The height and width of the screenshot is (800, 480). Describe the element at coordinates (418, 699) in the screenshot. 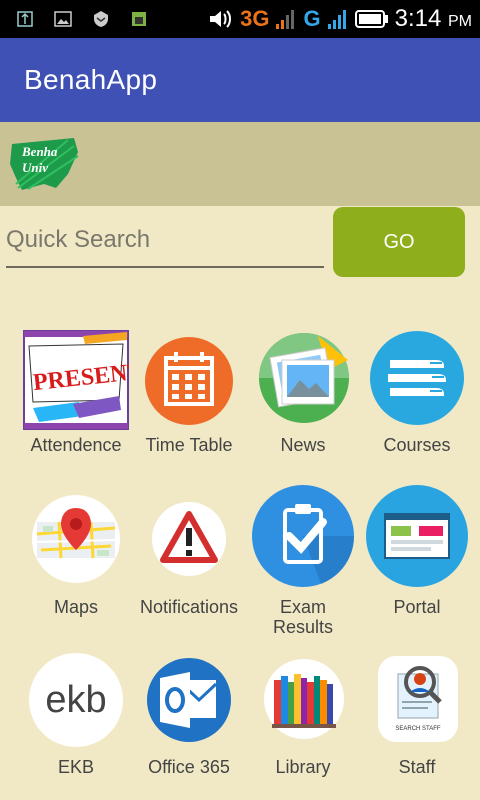

I see `search-staff-icon: SEARCH STAFF` at that location.